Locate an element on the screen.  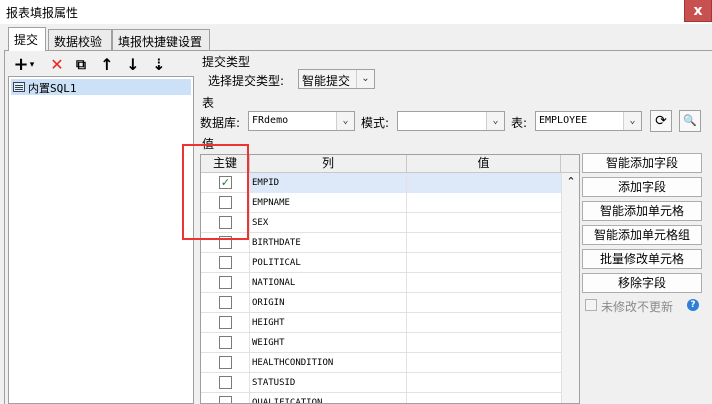
grid-header: 主键 列 值 is located at coordinates (390, 164).